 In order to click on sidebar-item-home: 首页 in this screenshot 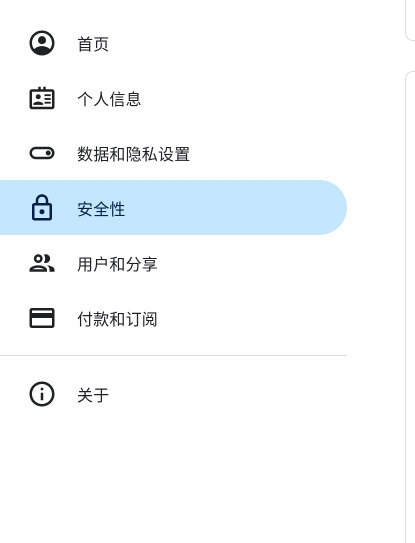, I will do `click(173, 42)`.